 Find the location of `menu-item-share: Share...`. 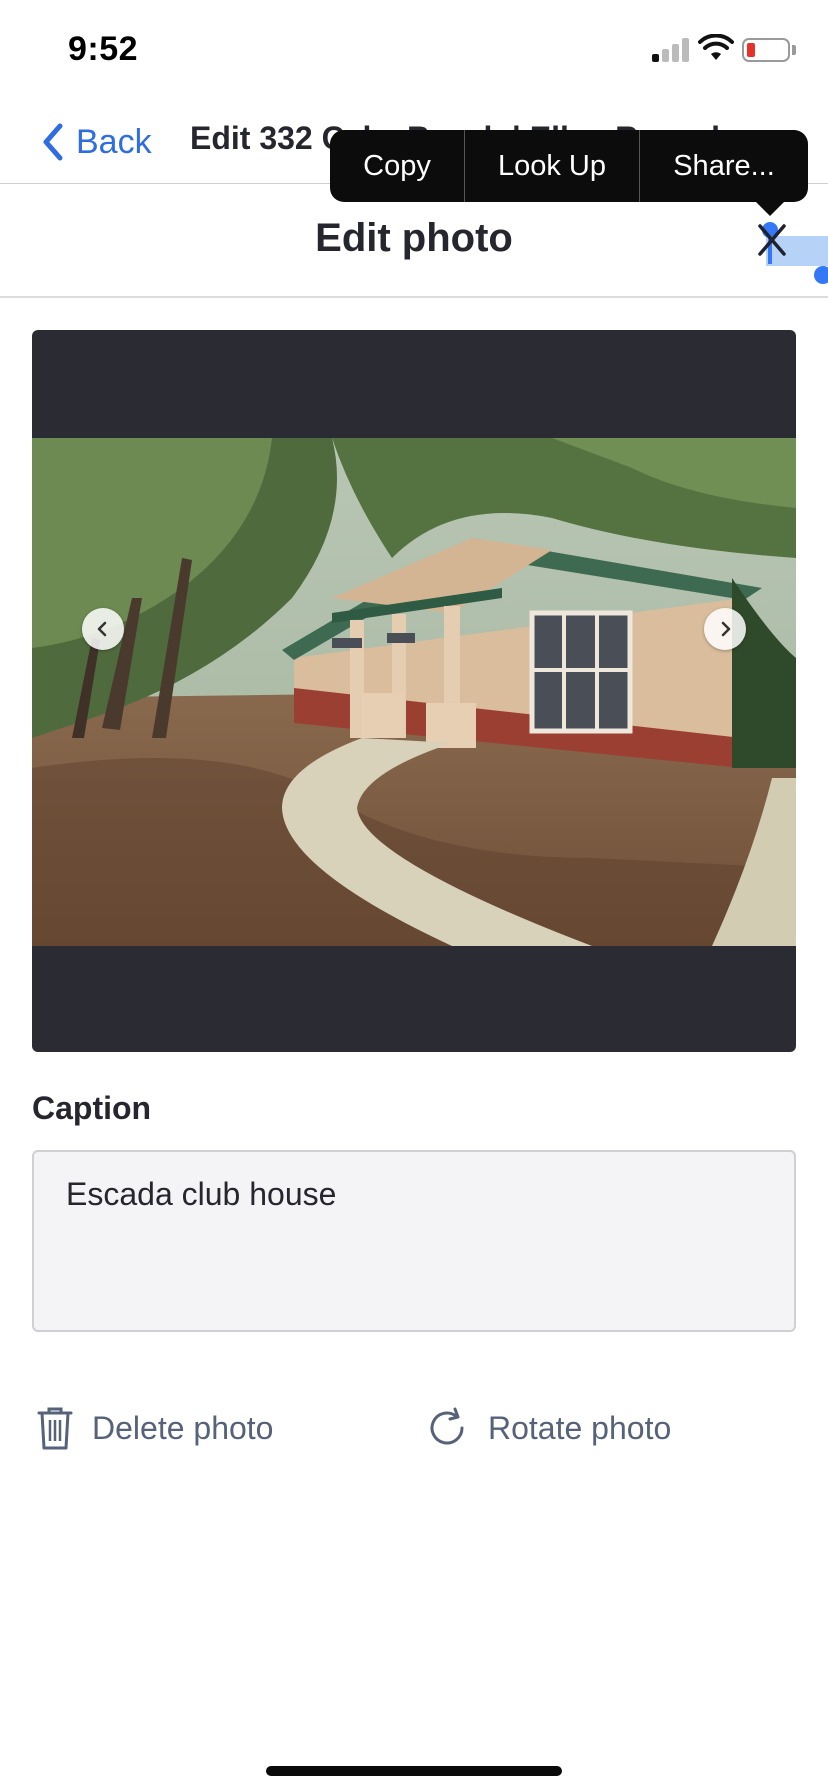

menu-item-share: Share... is located at coordinates (724, 166).